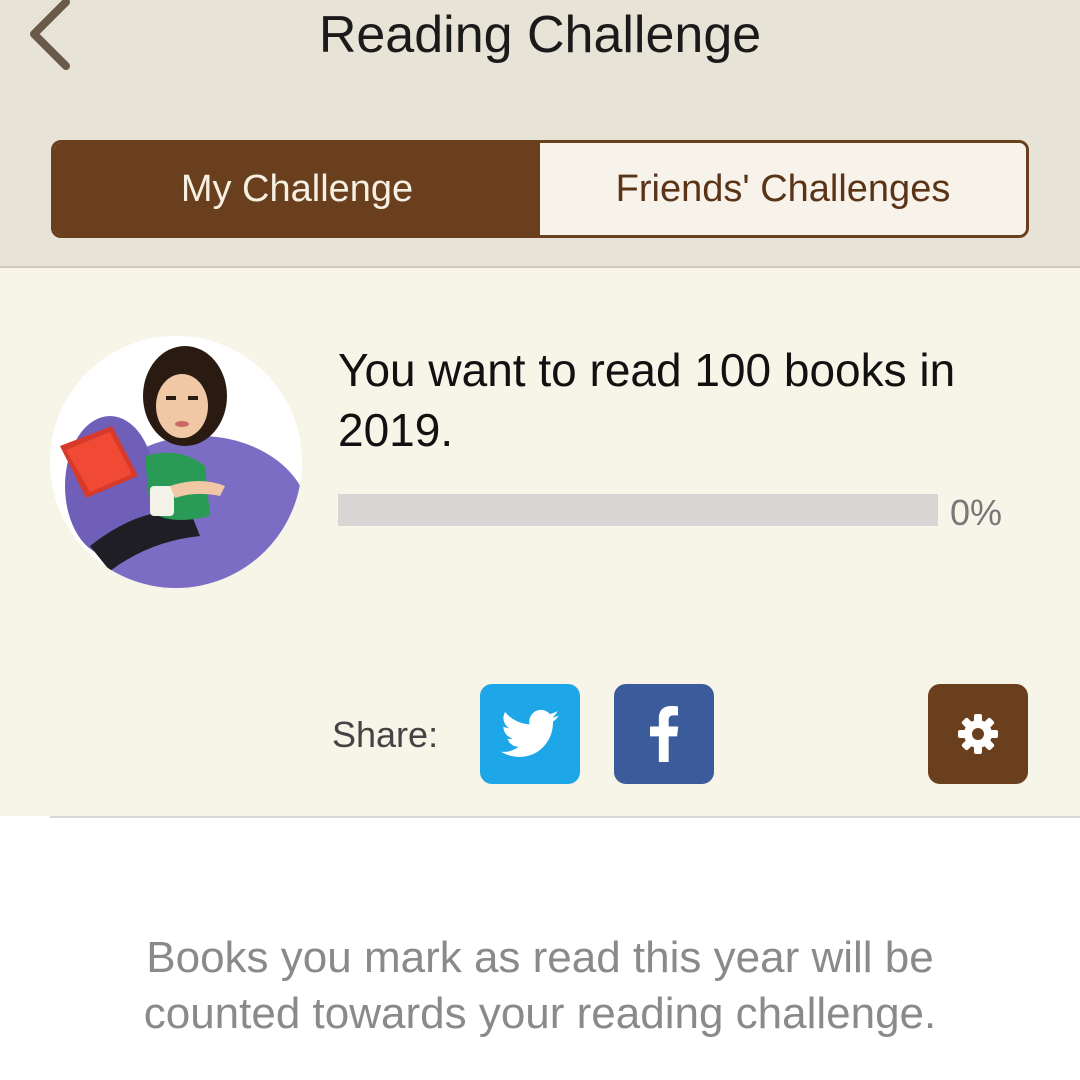  I want to click on tab-my-challenge: My Challenge, so click(297, 189).